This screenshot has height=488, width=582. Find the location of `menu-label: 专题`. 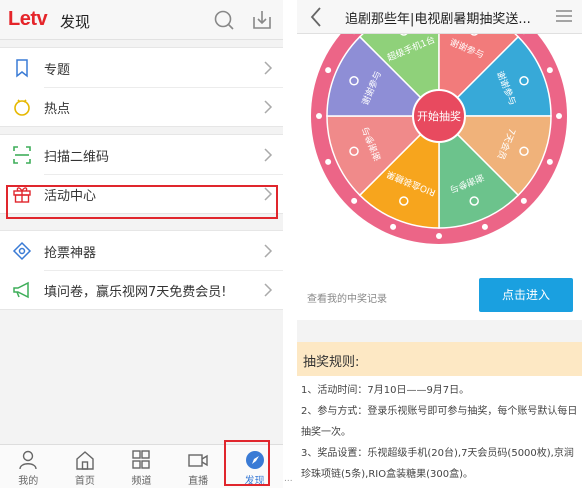

menu-label: 专题 is located at coordinates (57, 70).